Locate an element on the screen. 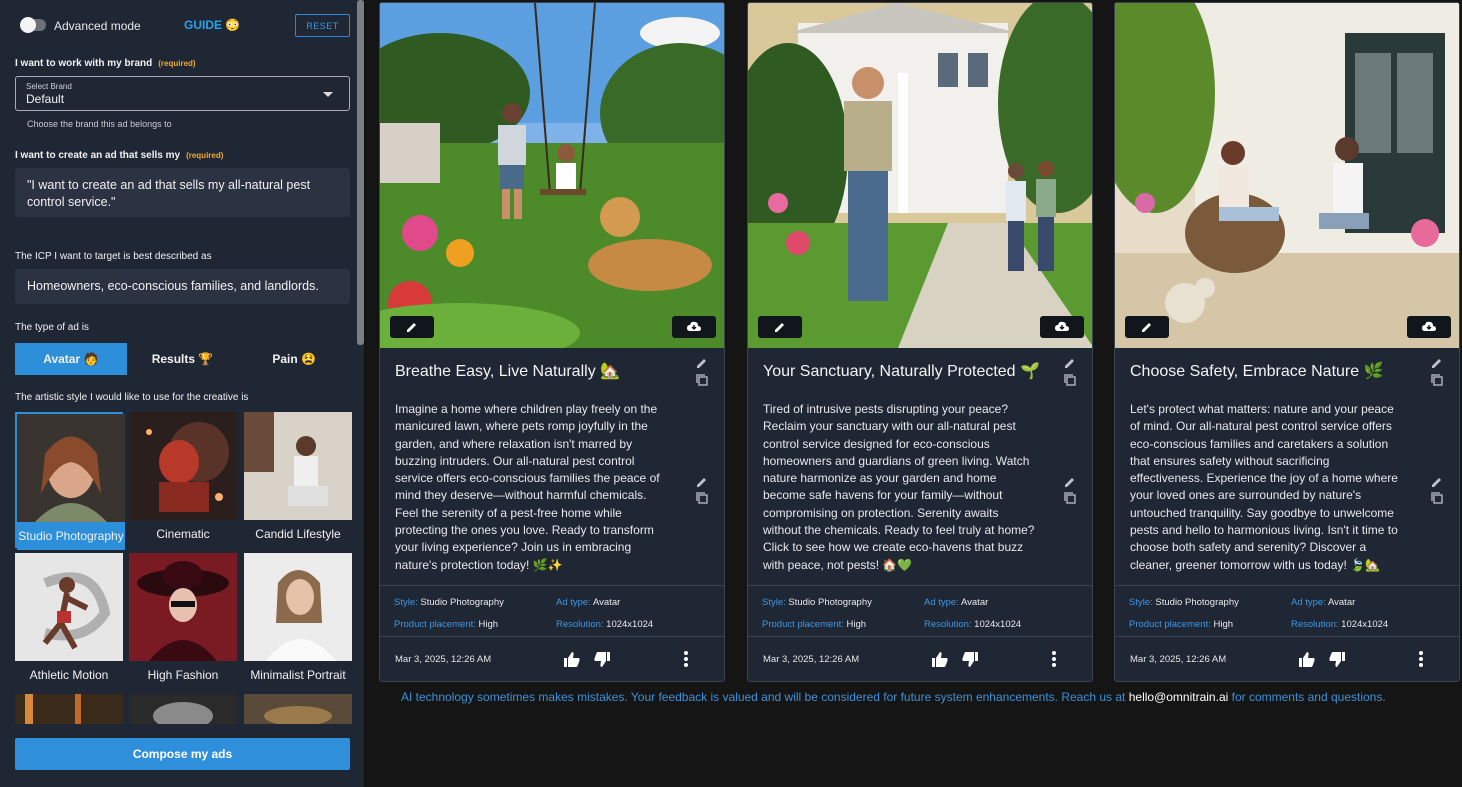 The image size is (1462, 787). style-tile-studio-photography: Studio Photography is located at coordinates (70, 481).